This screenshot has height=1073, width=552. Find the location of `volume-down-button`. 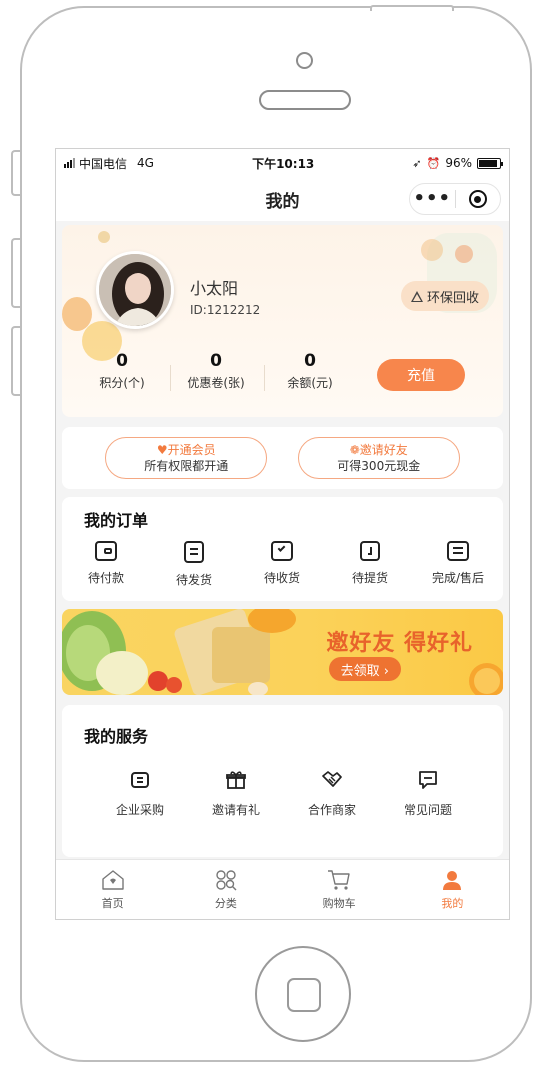

volume-down-button is located at coordinates (15, 361).